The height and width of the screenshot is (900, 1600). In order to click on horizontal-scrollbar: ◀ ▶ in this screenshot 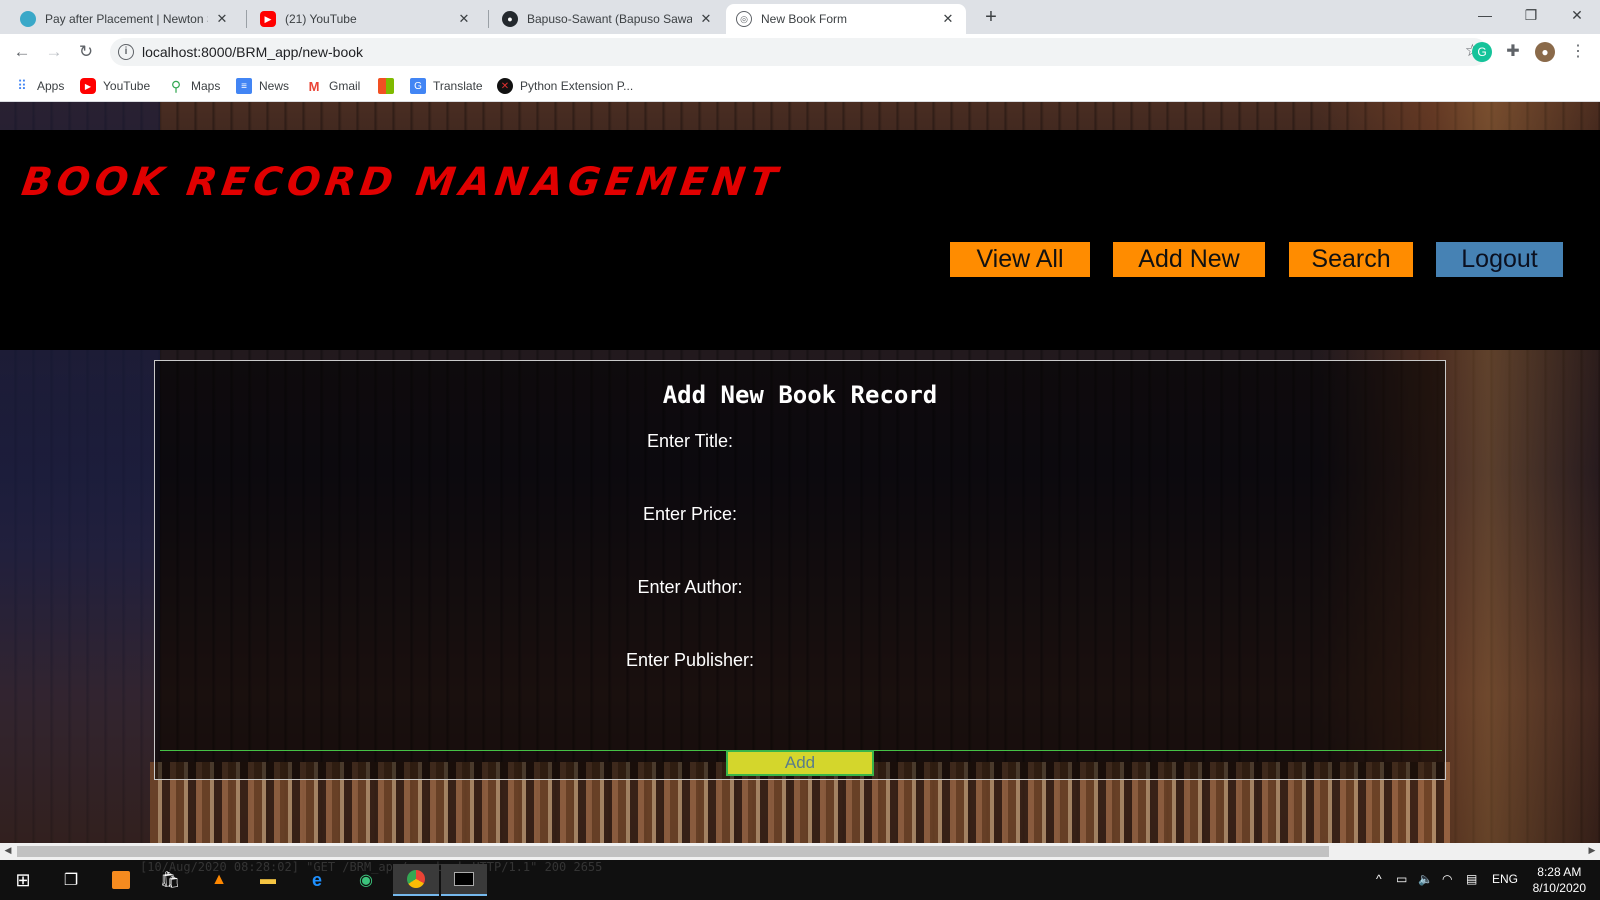, I will do `click(800, 851)`.